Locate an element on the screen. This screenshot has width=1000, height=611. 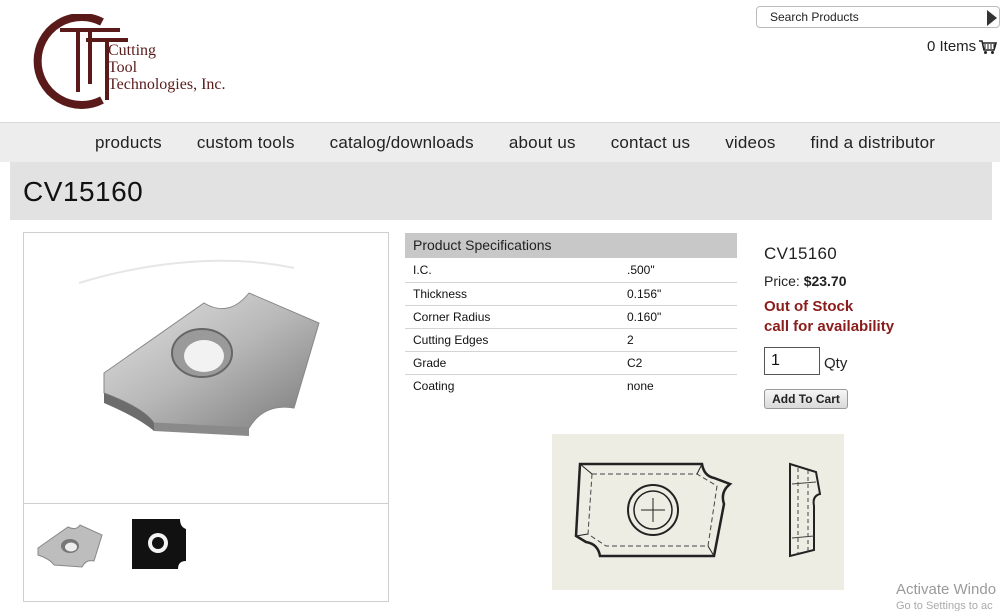
price-line: Price: $23.70 is located at coordinates (882, 281).